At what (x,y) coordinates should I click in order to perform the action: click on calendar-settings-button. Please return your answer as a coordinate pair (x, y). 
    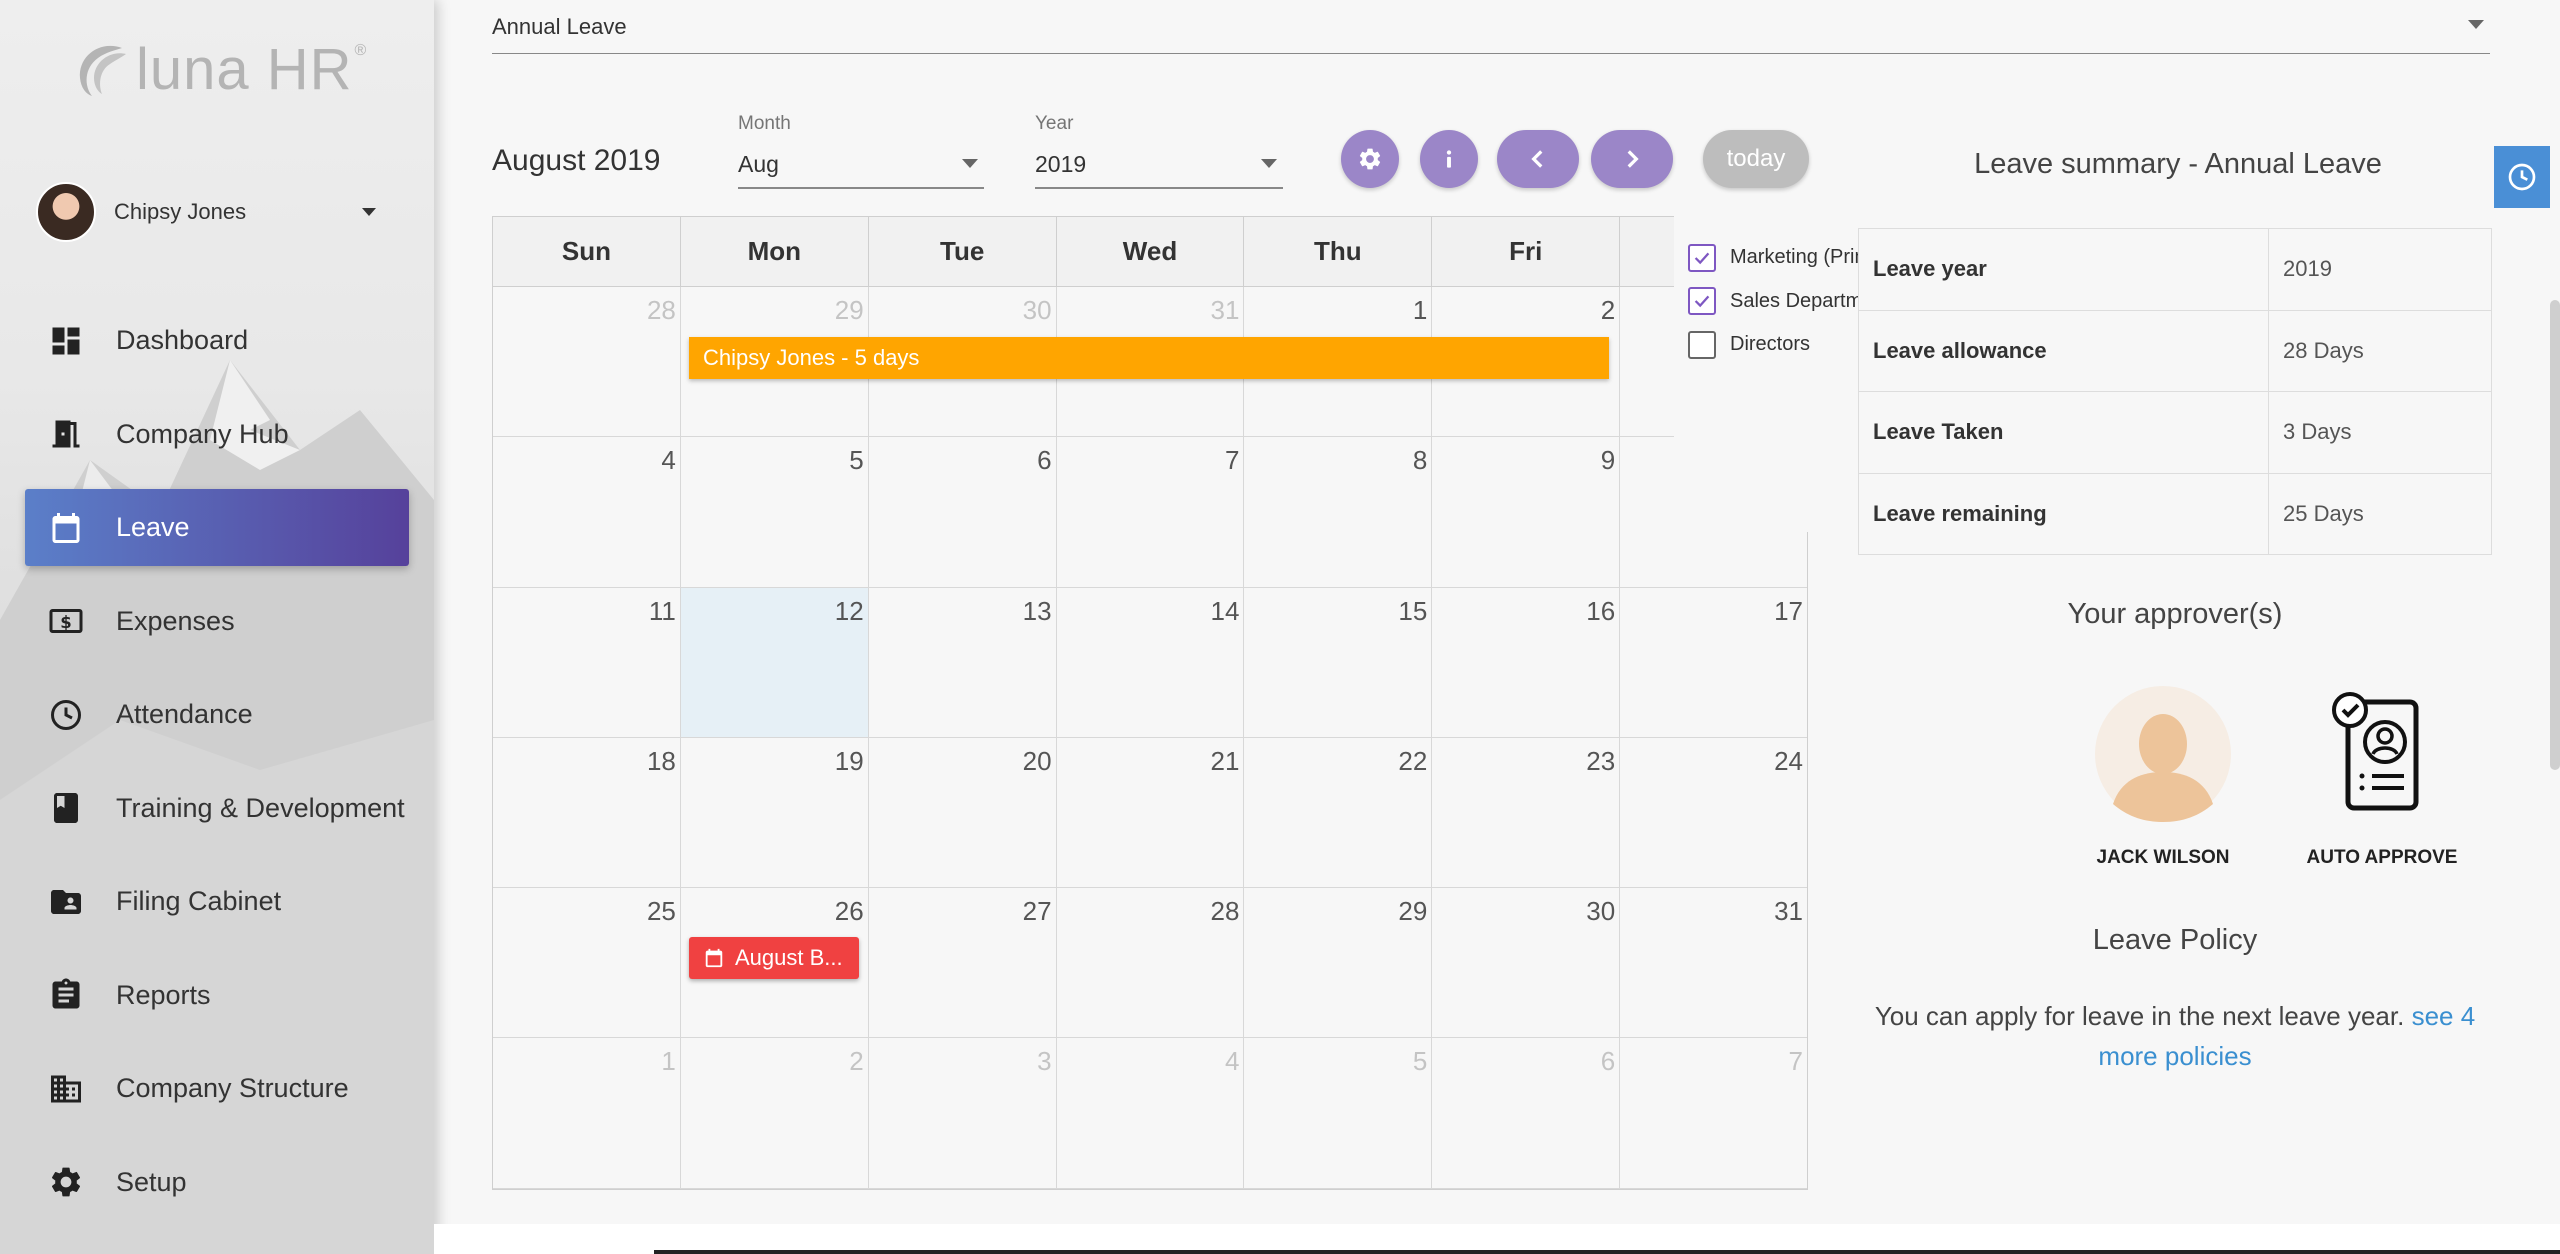
    Looking at the image, I should click on (1370, 159).